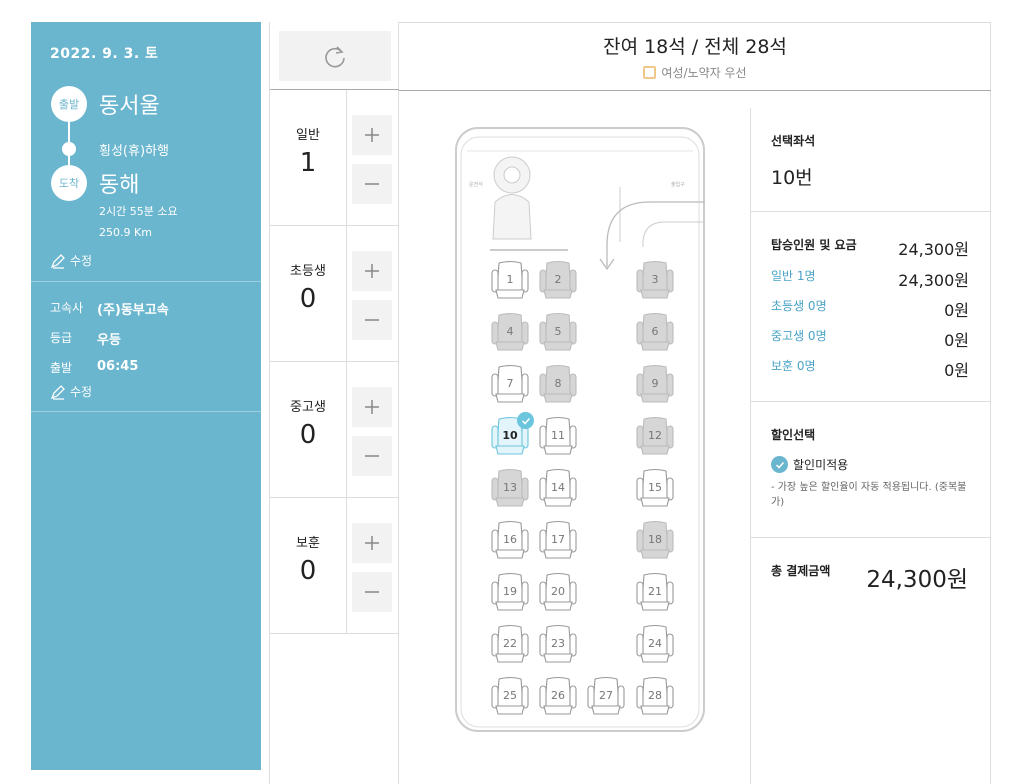 Image resolution: width=1026 pixels, height=784 pixels. I want to click on seat-number: 19, so click(510, 591).